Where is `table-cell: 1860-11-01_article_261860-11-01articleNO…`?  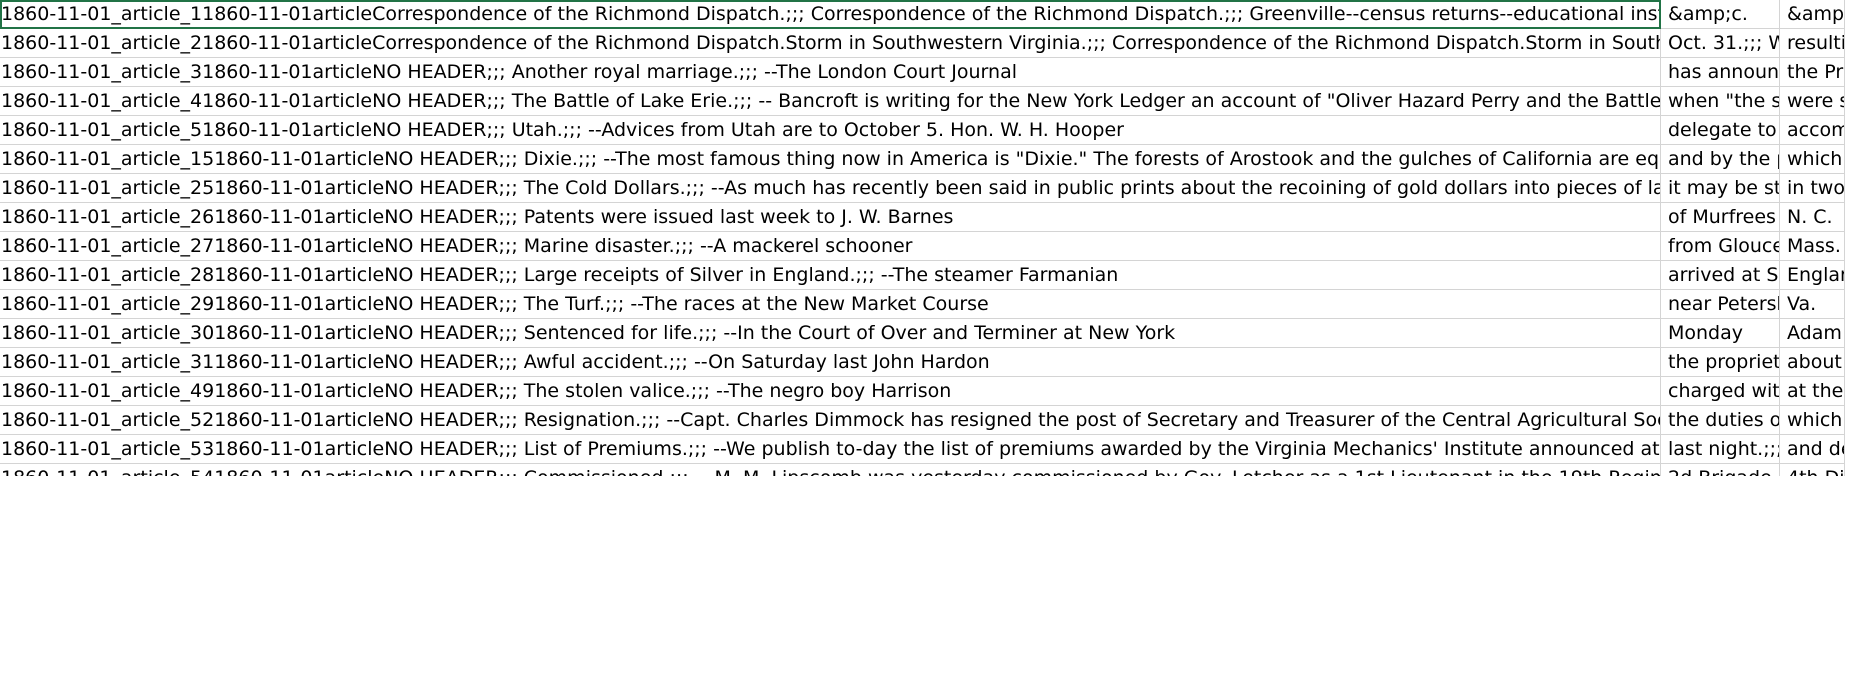 table-cell: 1860-11-01_article_261860-11-01articleNO… is located at coordinates (830, 217).